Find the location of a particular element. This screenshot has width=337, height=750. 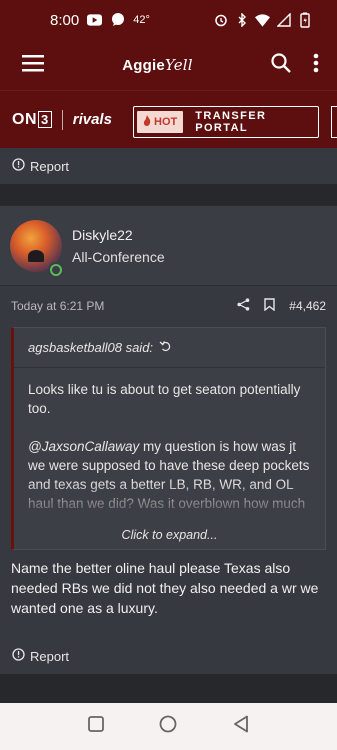

back-icon is located at coordinates (241, 726).